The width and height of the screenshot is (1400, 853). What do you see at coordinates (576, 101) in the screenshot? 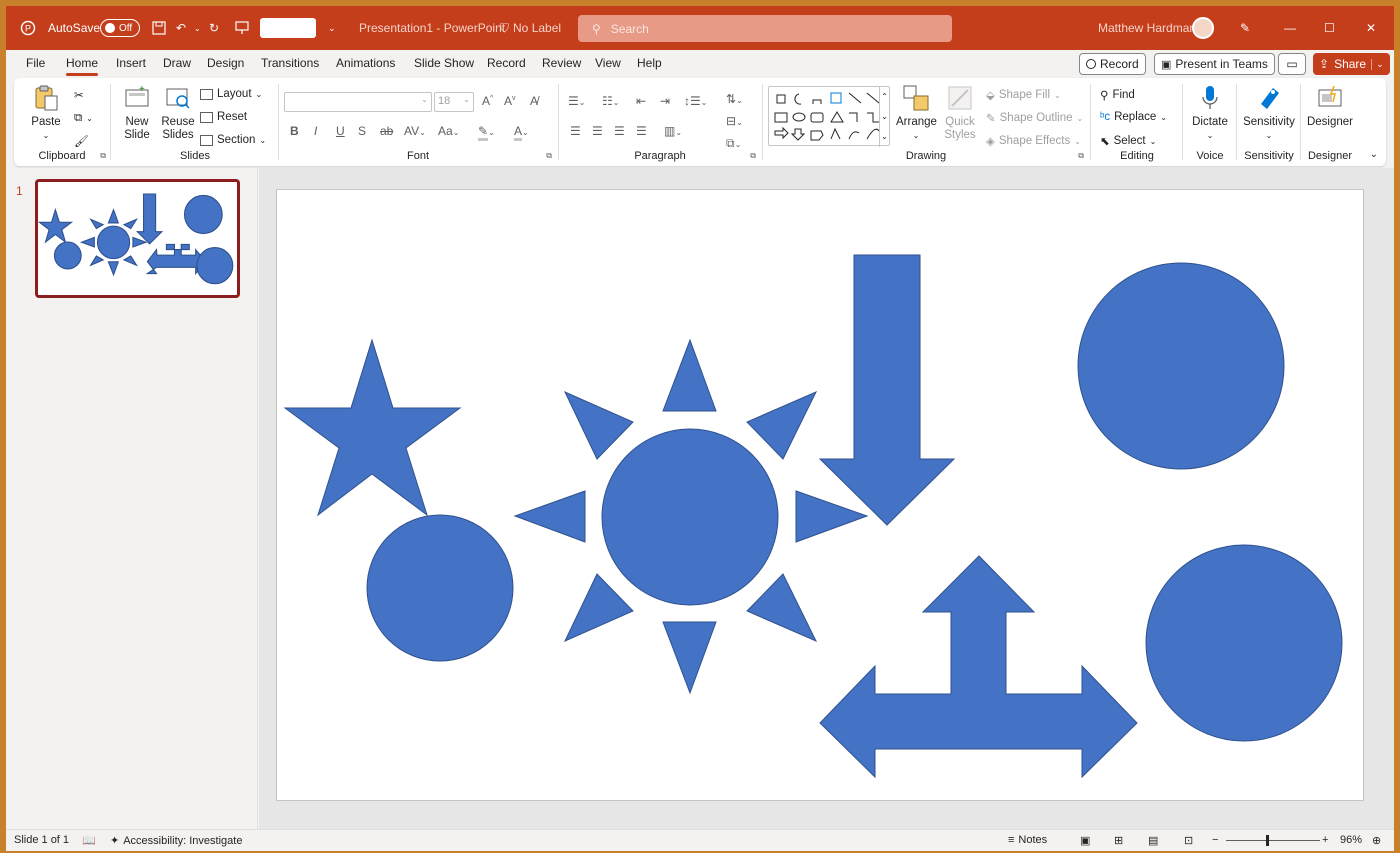
I see `bullets-icon: ☰⌄` at bounding box center [576, 101].